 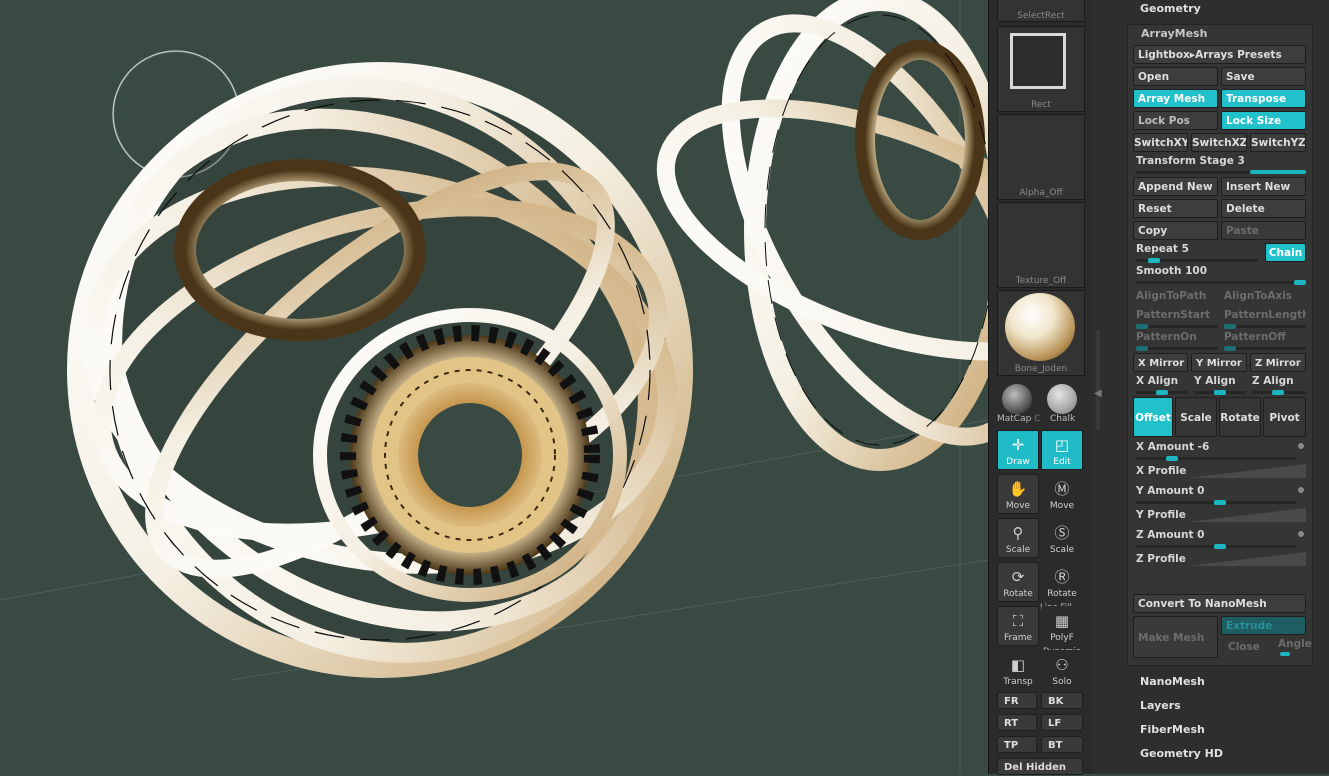 What do you see at coordinates (1018, 582) in the screenshot?
I see `rotate-button: ⟳ Rotate` at bounding box center [1018, 582].